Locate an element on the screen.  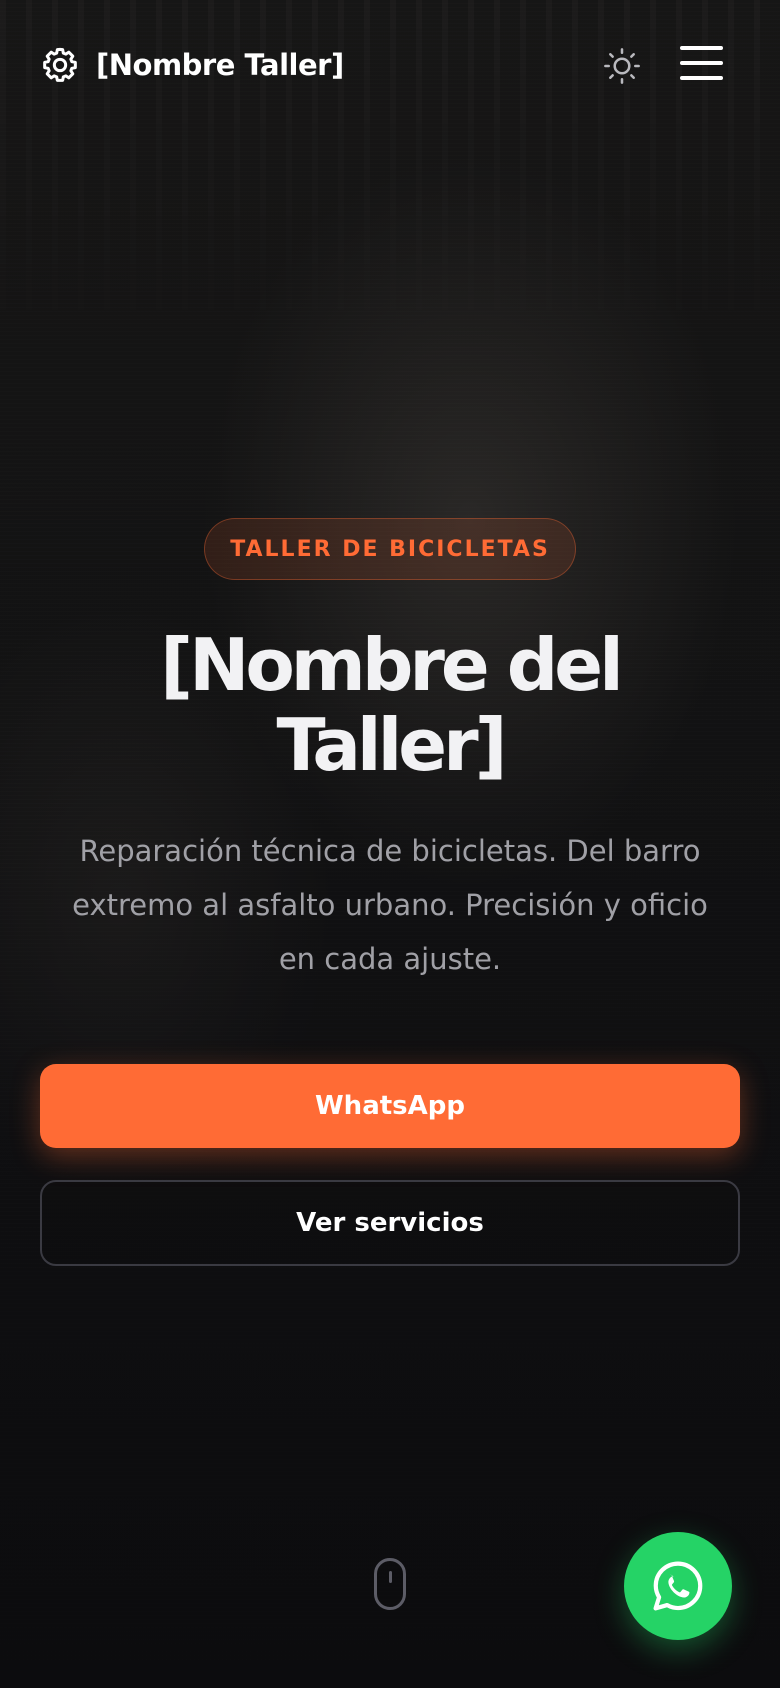
whatsapp-floating-button is located at coordinates (678, 1586).